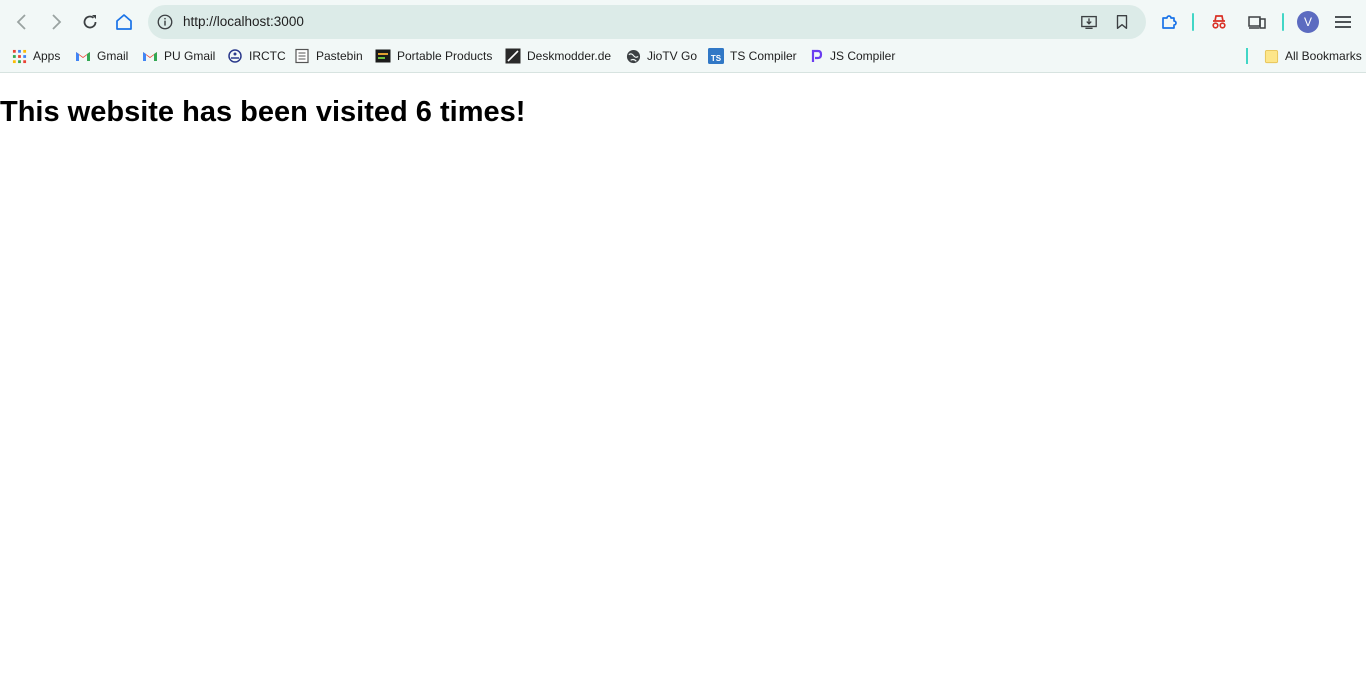  What do you see at coordinates (445, 56) in the screenshot?
I see `bookmark-label: Portable Products` at bounding box center [445, 56].